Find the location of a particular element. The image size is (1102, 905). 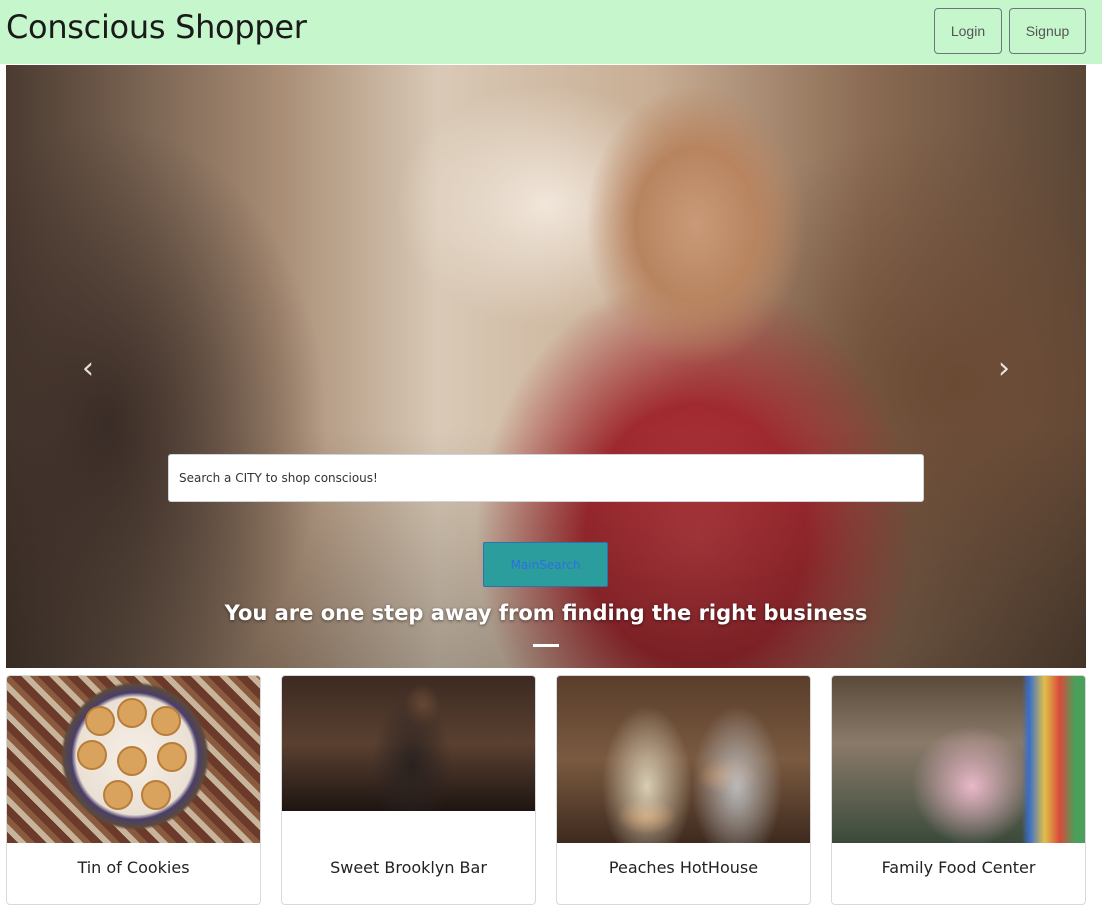

brand-title: Conscious Shopper is located at coordinates (156, 27).